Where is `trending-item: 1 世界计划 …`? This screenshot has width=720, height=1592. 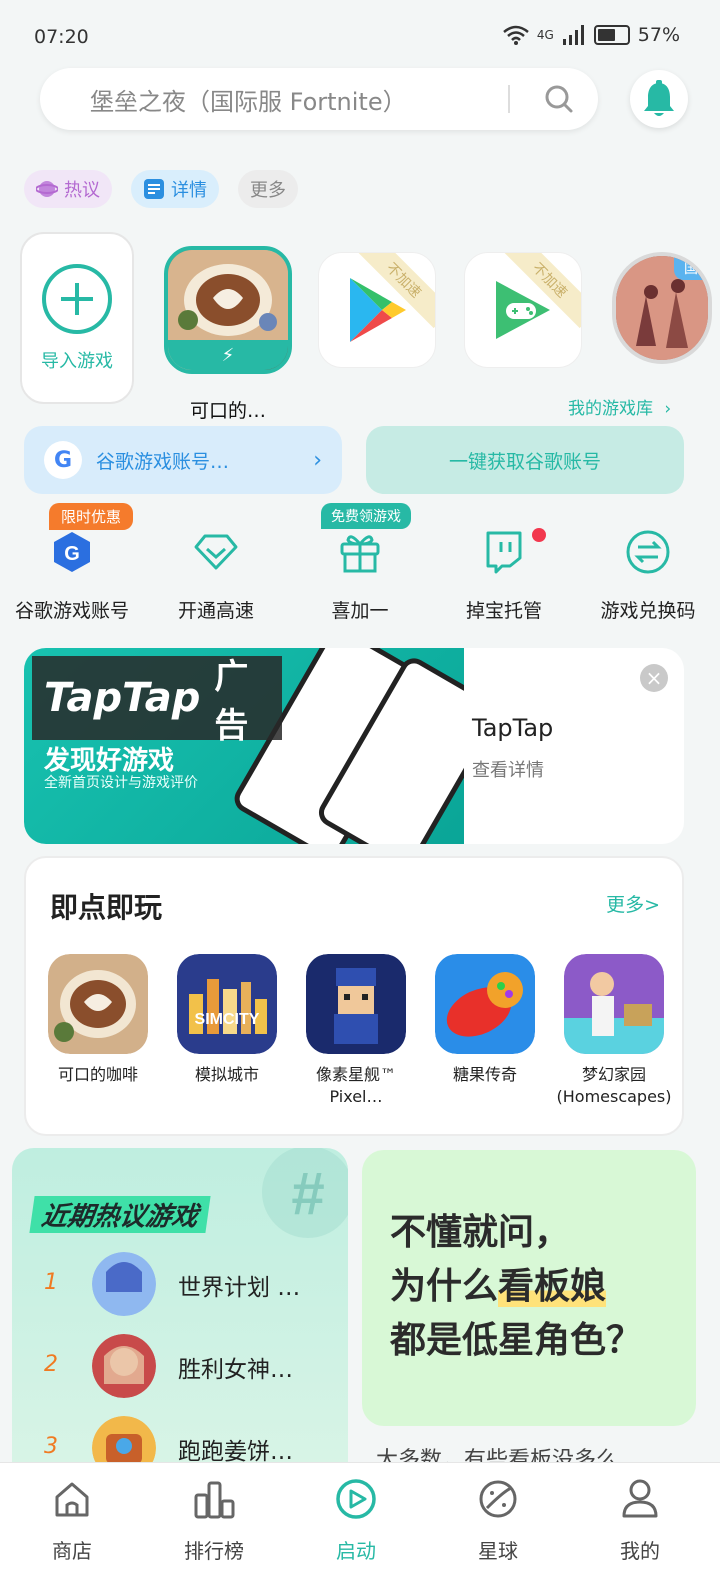
trending-item: 1 世界计划 … is located at coordinates (180, 1284).